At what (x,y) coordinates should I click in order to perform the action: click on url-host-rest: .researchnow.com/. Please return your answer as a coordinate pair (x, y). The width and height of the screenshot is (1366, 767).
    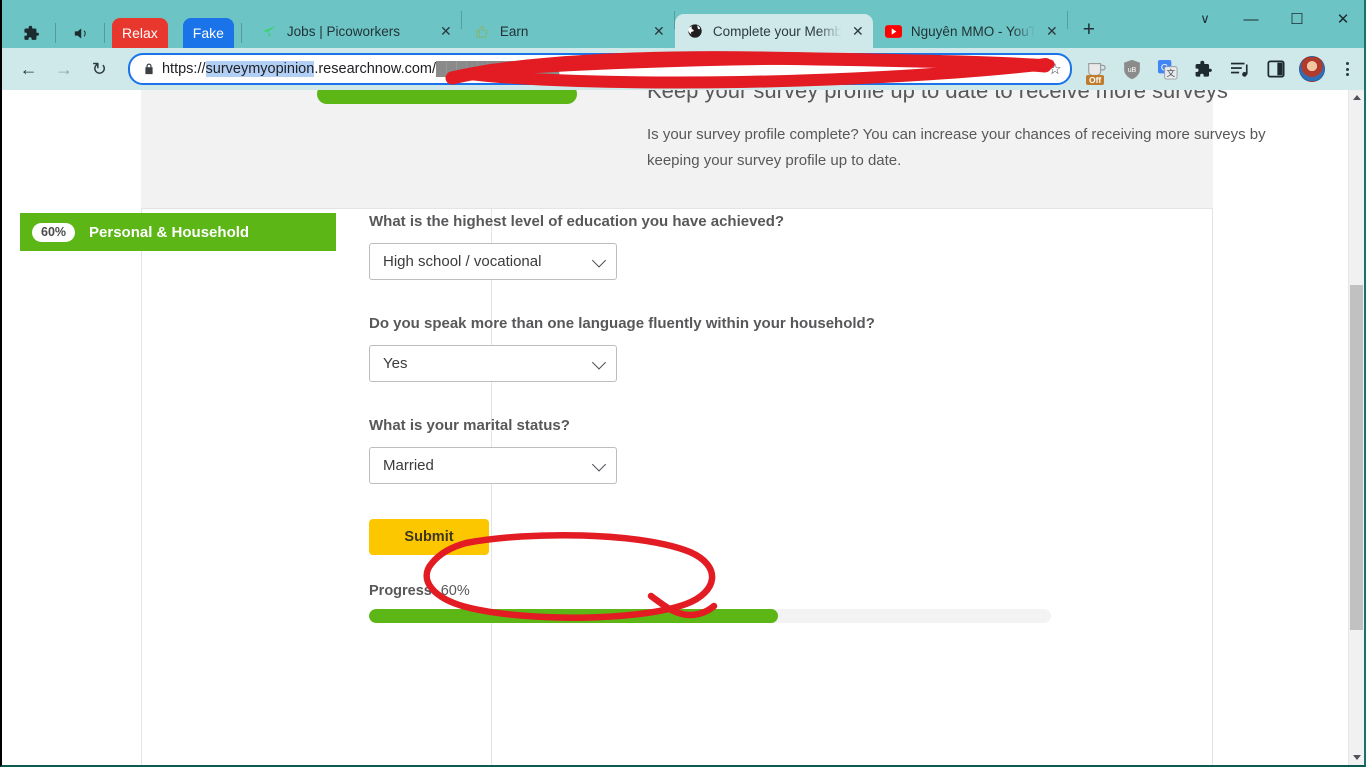
    Looking at the image, I should click on (375, 69).